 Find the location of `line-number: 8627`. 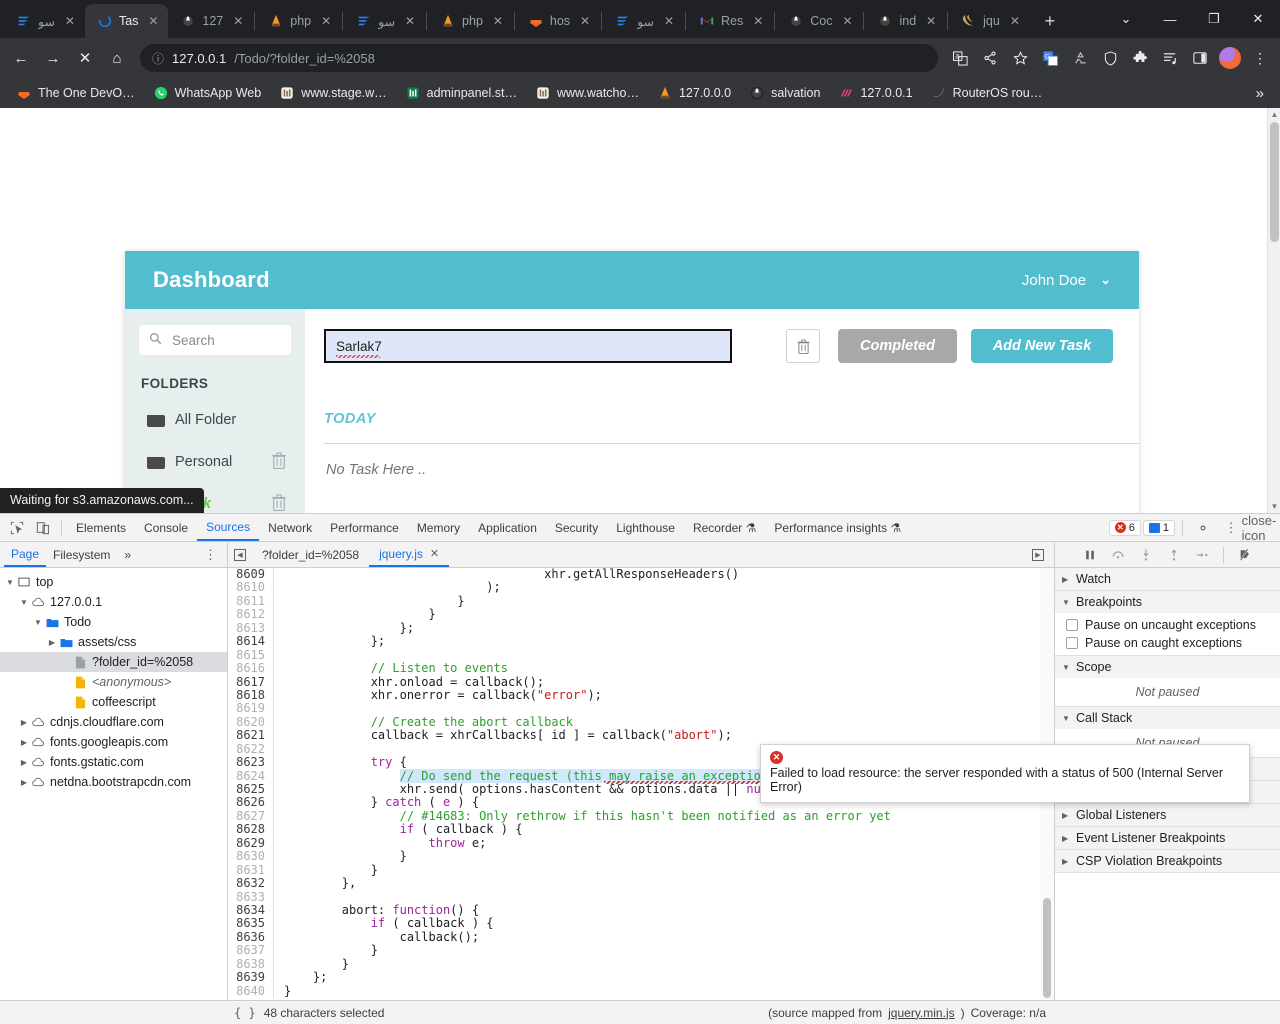

line-number: 8627 is located at coordinates (251, 816).